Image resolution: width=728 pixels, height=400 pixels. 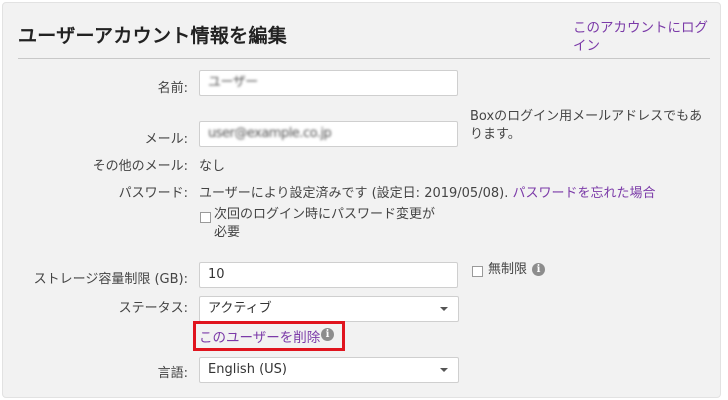 What do you see at coordinates (329, 370) in the screenshot?
I see `language-select: English (US)` at bounding box center [329, 370].